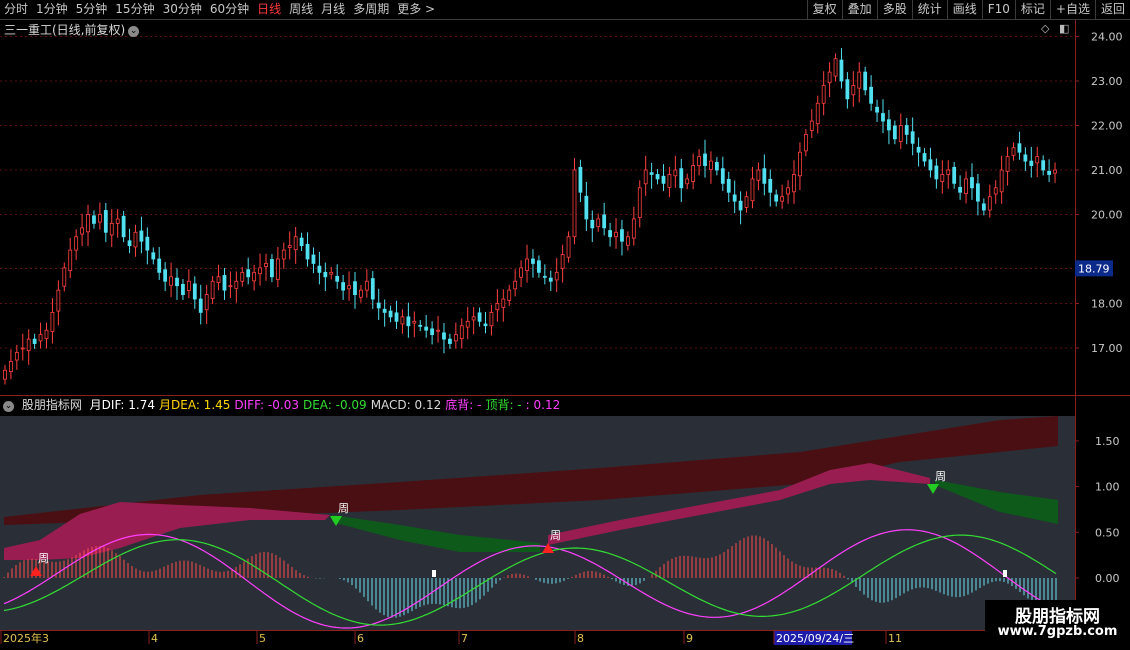 The height and width of the screenshot is (650, 1130). Describe the element at coordinates (859, 9) in the screenshot. I see `tool-button: 叠加` at that location.